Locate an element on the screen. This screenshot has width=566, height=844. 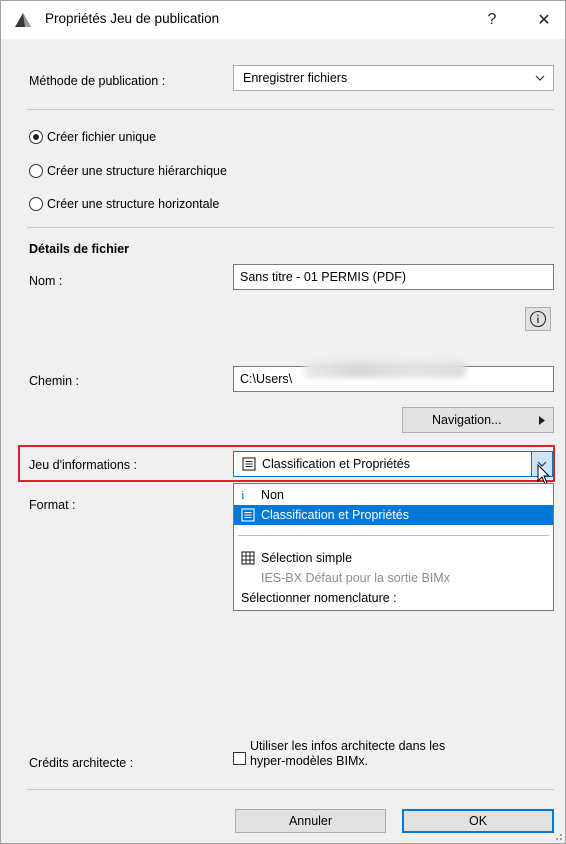
cancel-button: Annuler is located at coordinates (310, 821).